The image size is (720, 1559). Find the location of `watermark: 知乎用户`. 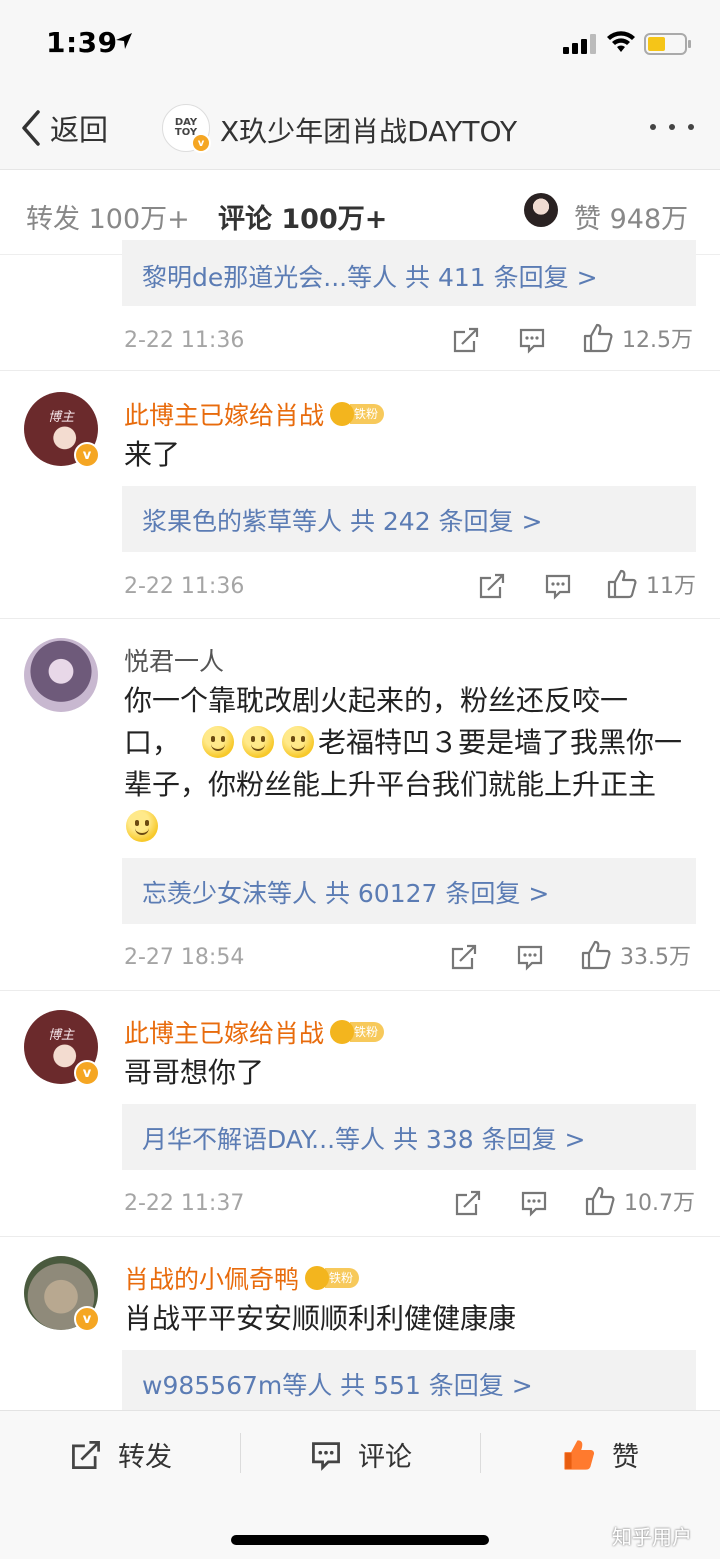

watermark: 知乎用户 is located at coordinates (652, 1537).